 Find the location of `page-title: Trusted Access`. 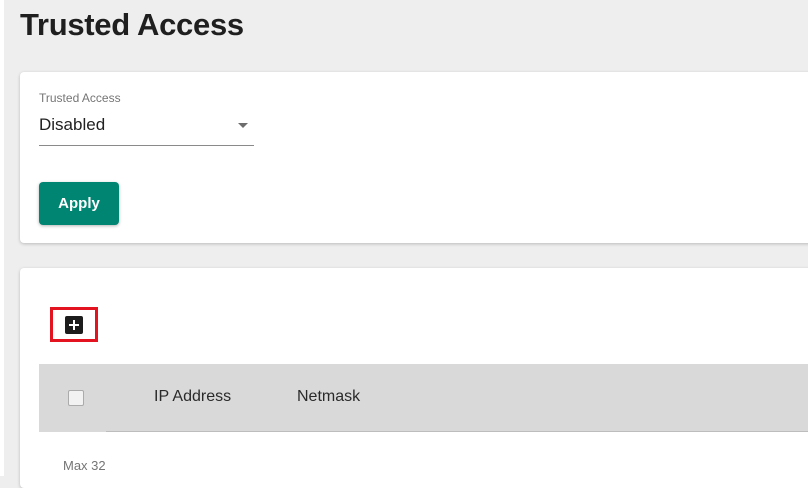

page-title: Trusted Access is located at coordinates (132, 24).